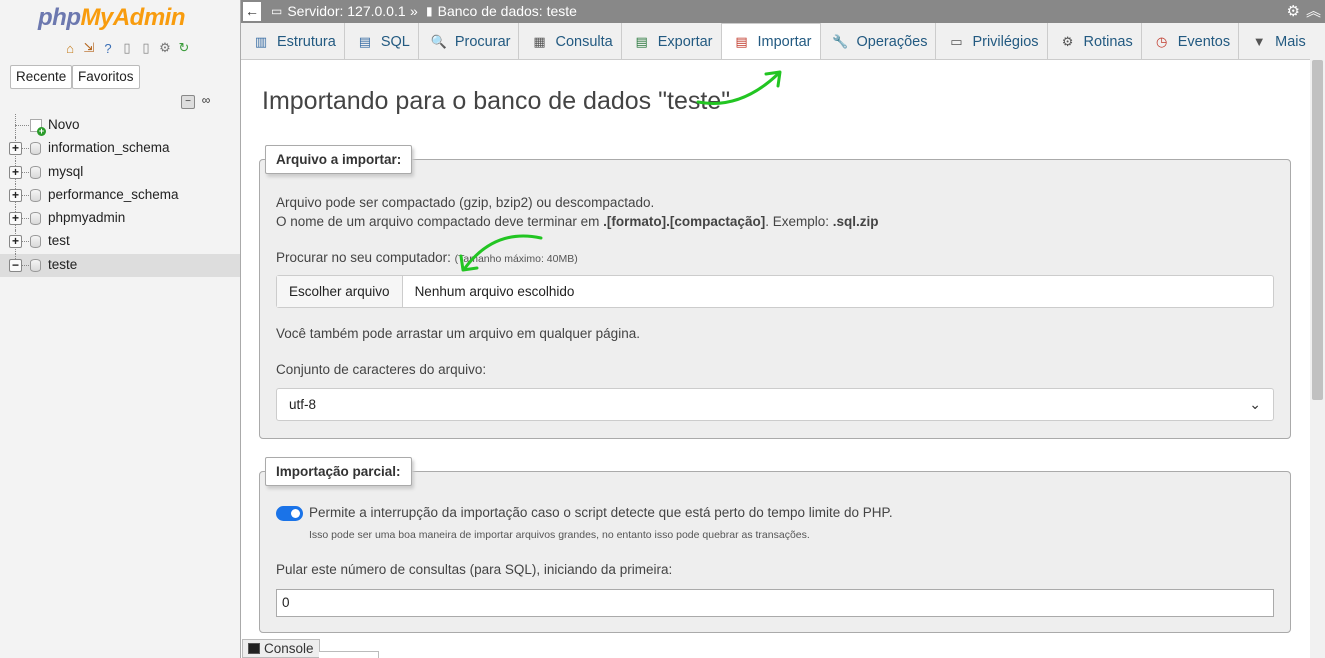 The width and height of the screenshot is (1325, 658). Describe the element at coordinates (66, 171) in the screenshot. I see `tree-item-label: mysql` at that location.